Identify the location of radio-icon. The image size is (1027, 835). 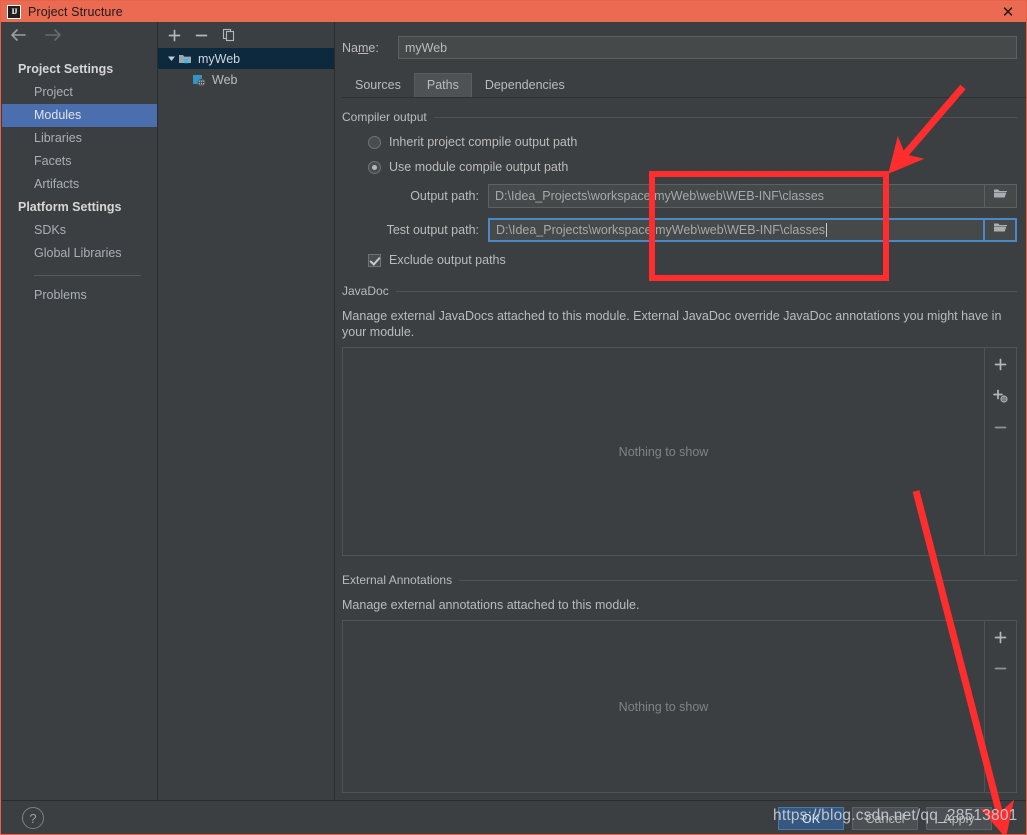
(374, 142).